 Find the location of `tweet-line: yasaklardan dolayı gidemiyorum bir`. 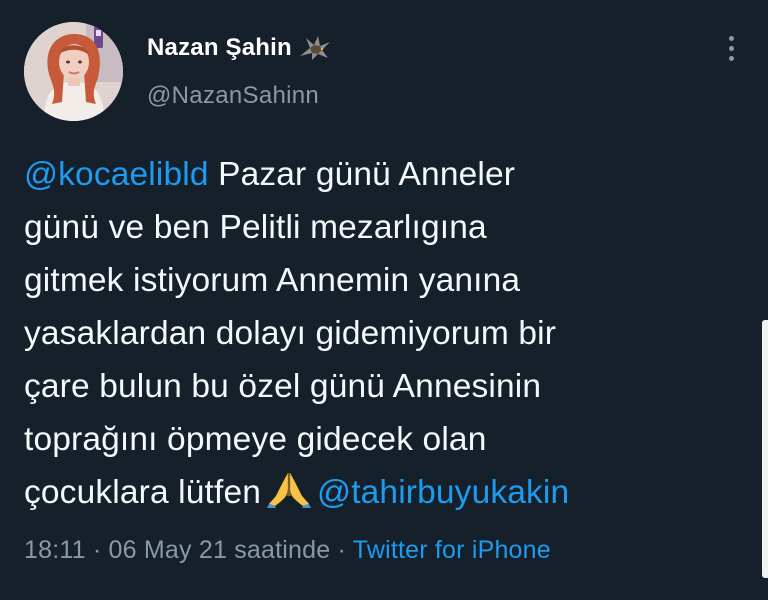

tweet-line: yasaklardan dolayı gidemiyorum bir is located at coordinates (290, 333).